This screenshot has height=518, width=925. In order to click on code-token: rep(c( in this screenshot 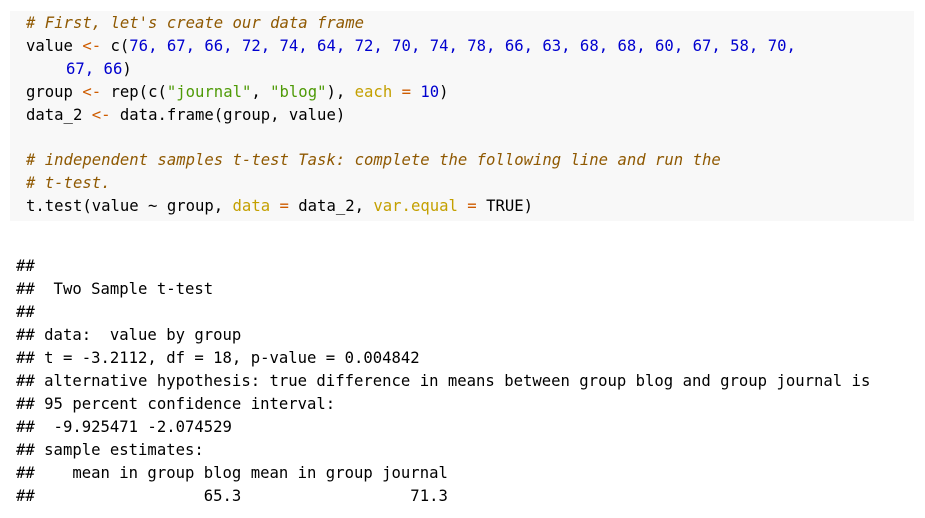, I will do `click(138, 92)`.